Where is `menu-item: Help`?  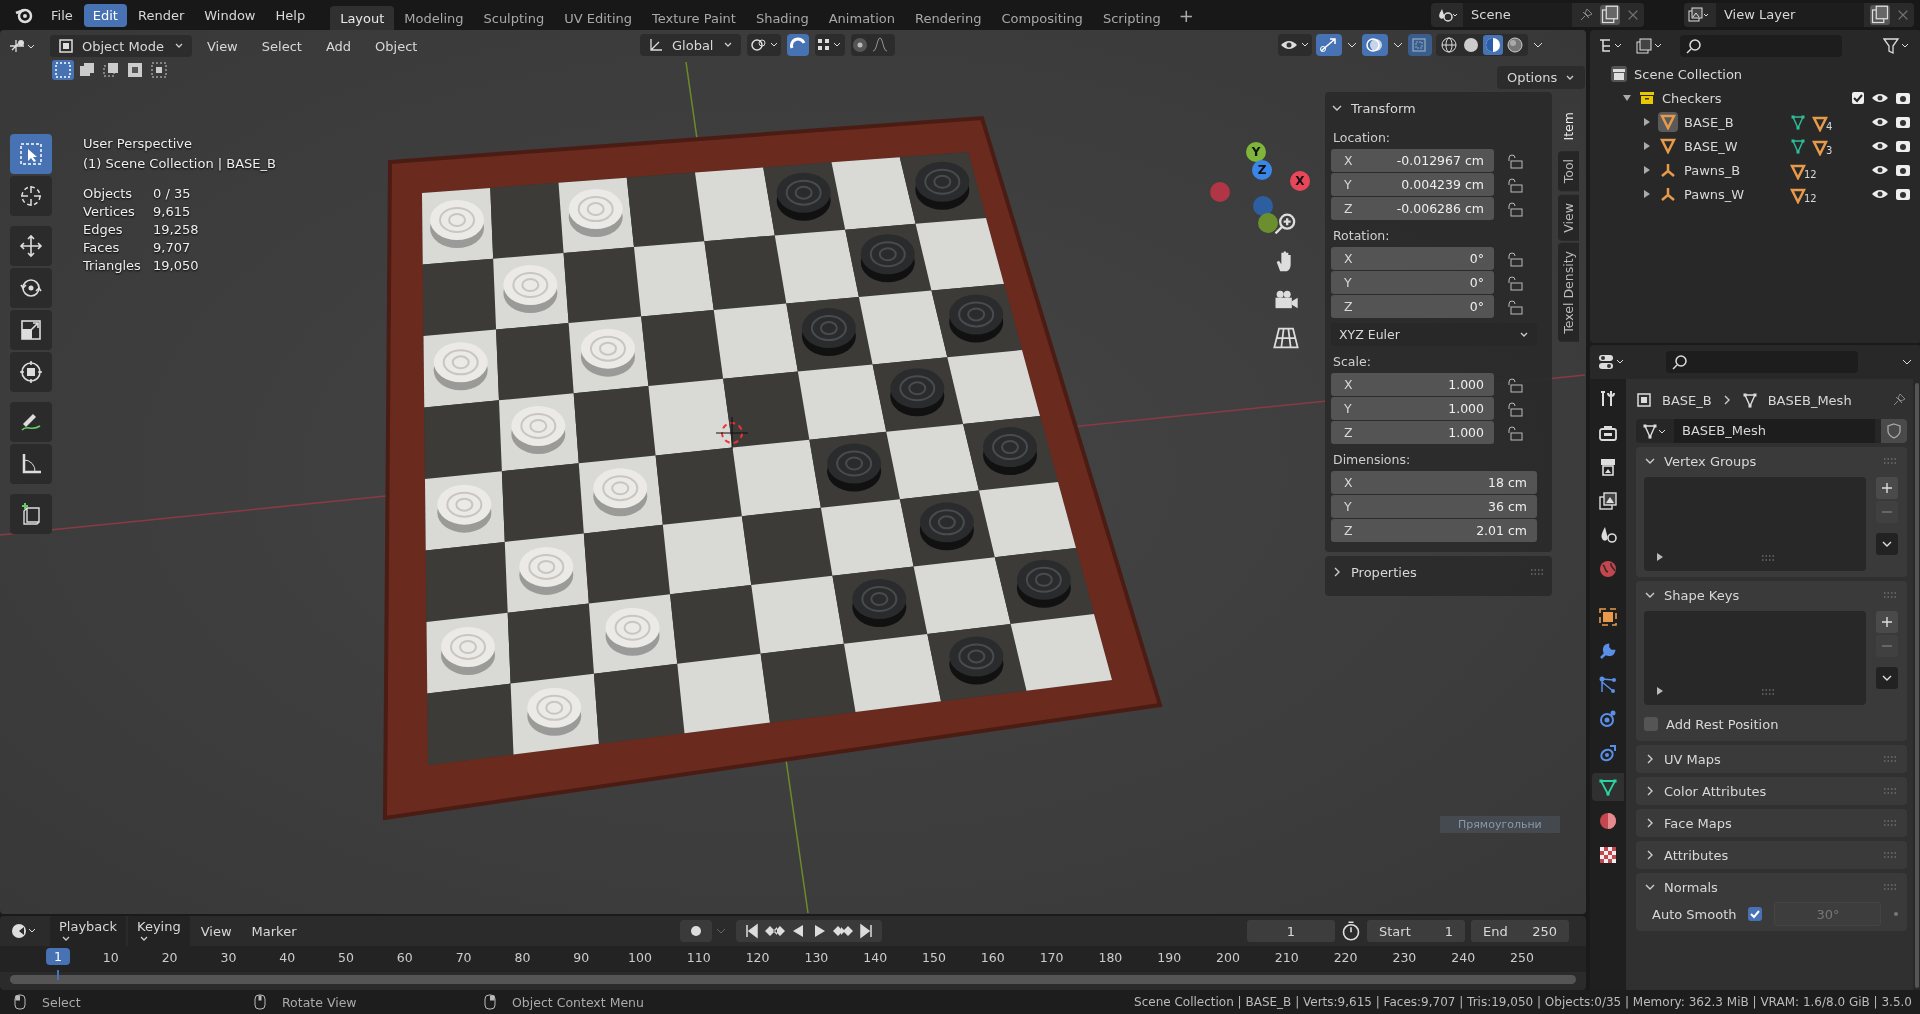
menu-item: Help is located at coordinates (290, 15).